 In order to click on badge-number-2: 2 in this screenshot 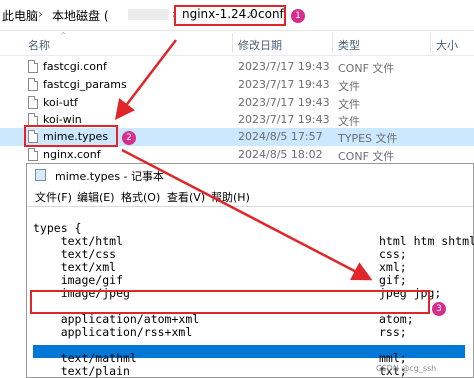, I will do `click(129, 138)`.